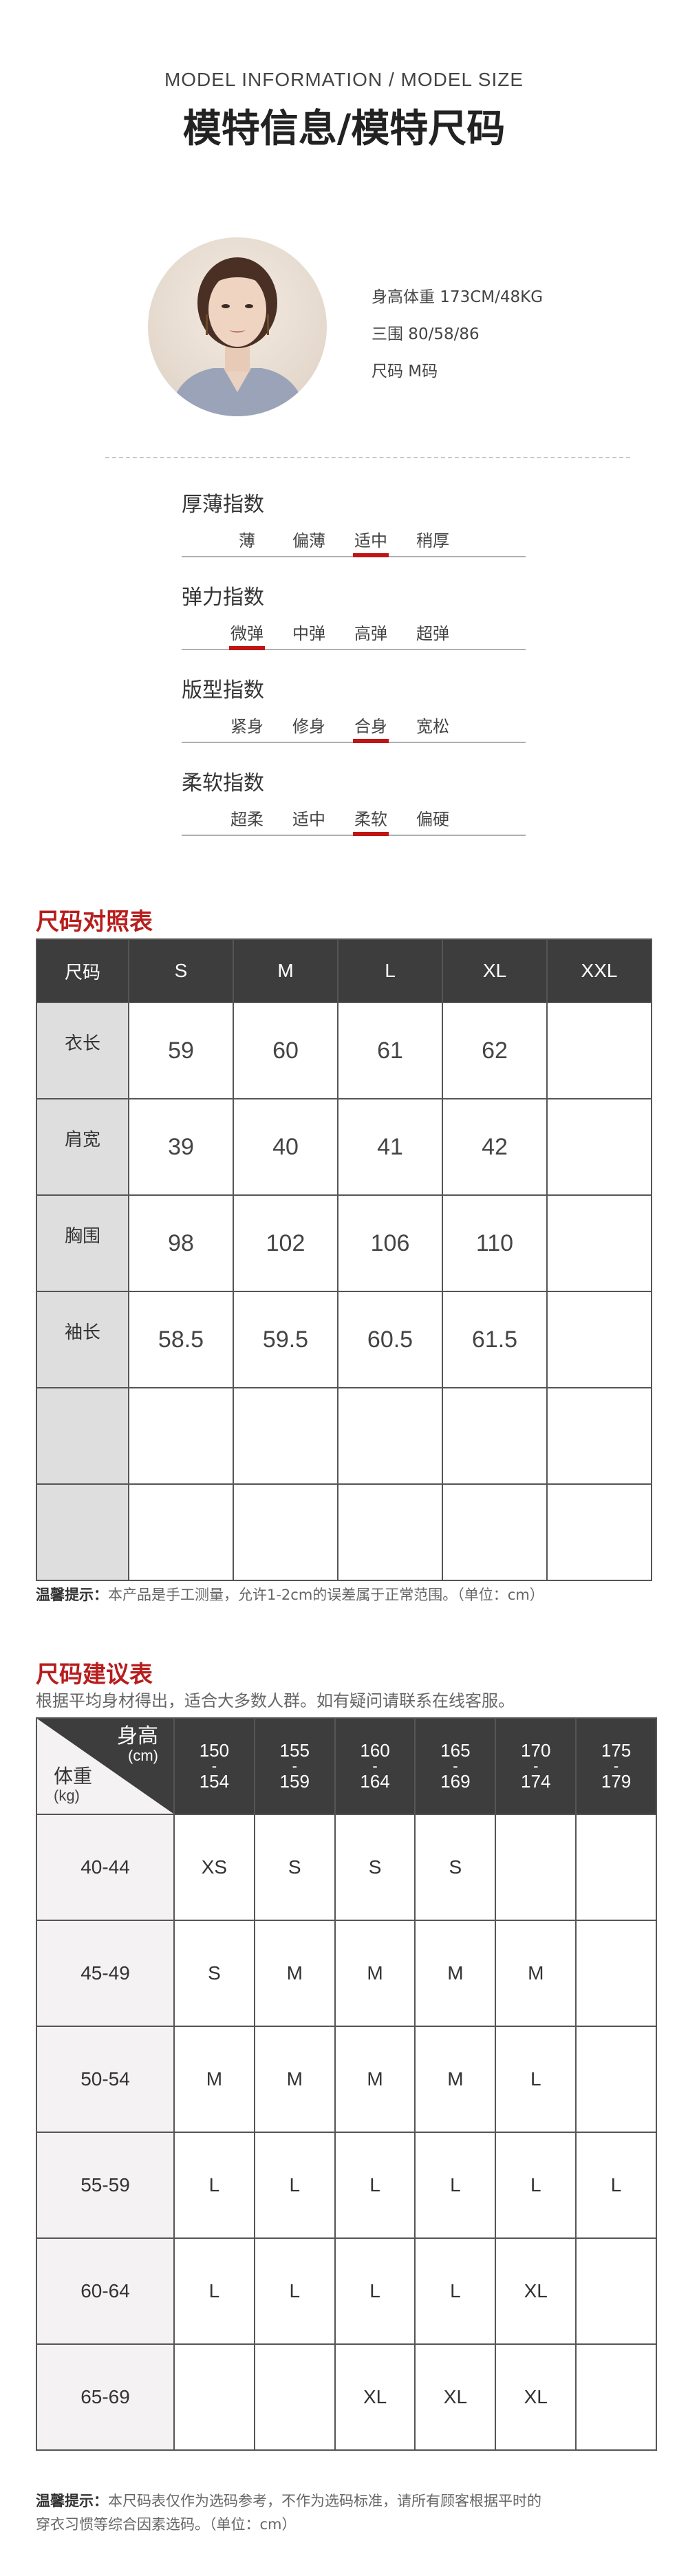  What do you see at coordinates (599, 970) in the screenshot?
I see `size-header-cell: XXL` at bounding box center [599, 970].